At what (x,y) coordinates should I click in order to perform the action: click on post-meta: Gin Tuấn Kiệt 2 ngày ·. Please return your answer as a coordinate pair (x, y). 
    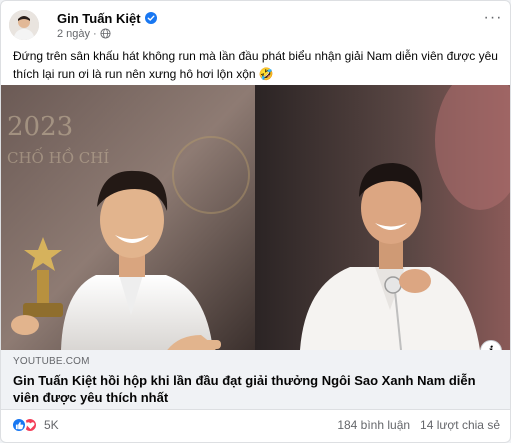
    Looking at the image, I should click on (107, 25).